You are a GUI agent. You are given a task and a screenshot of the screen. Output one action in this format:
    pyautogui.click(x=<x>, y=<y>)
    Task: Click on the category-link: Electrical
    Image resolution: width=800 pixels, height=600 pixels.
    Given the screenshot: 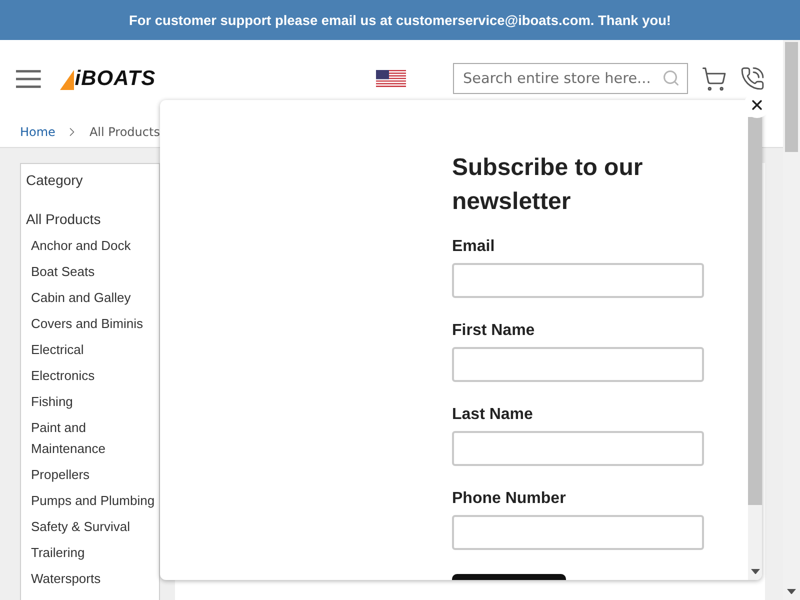 What is the action you would take?
    pyautogui.click(x=57, y=349)
    